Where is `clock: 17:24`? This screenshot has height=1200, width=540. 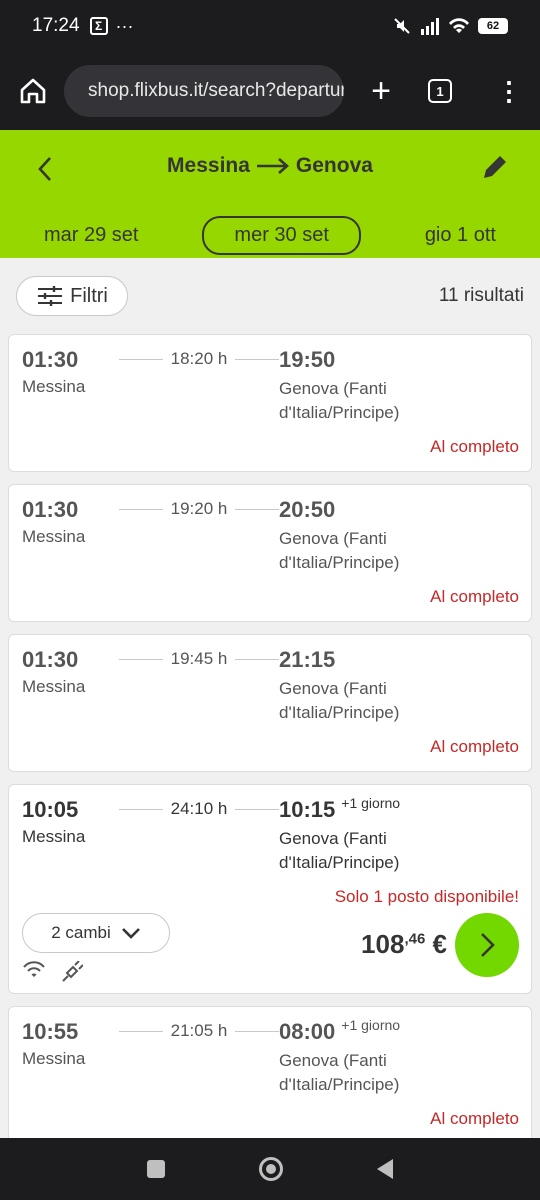
clock: 17:24 is located at coordinates (56, 25).